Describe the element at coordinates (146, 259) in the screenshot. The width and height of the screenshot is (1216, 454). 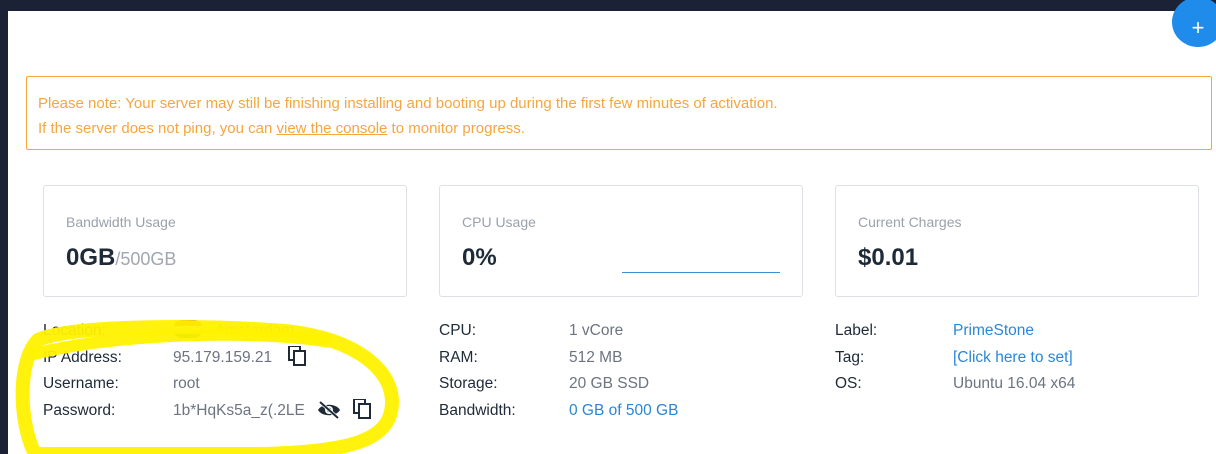
I see `bandwidth-usage-limit: /500GB` at that location.